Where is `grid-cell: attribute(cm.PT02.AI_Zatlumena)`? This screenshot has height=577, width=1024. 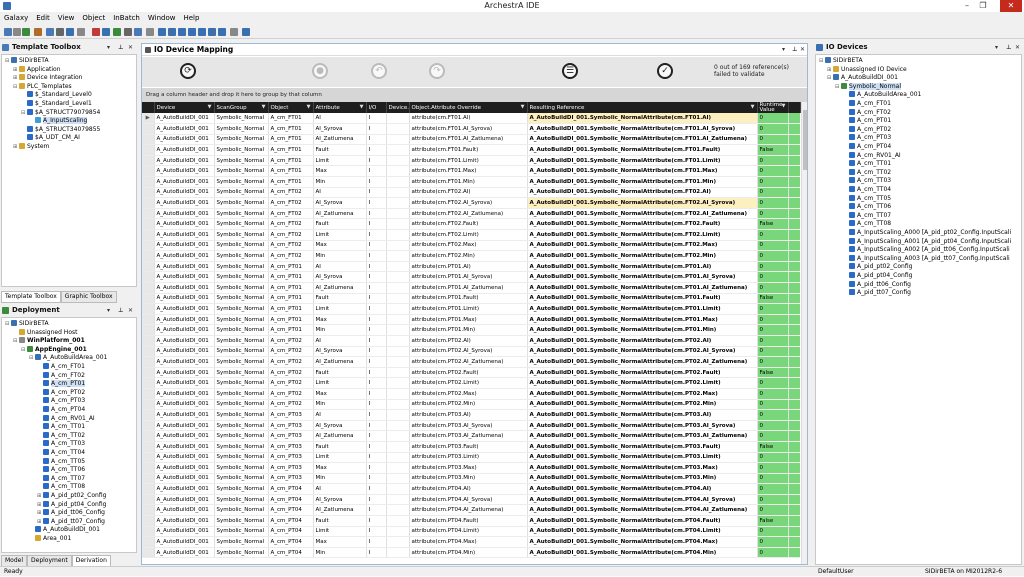
grid-cell: attribute(cm.PT02.AI_Zatlumena) is located at coordinates (468, 362).